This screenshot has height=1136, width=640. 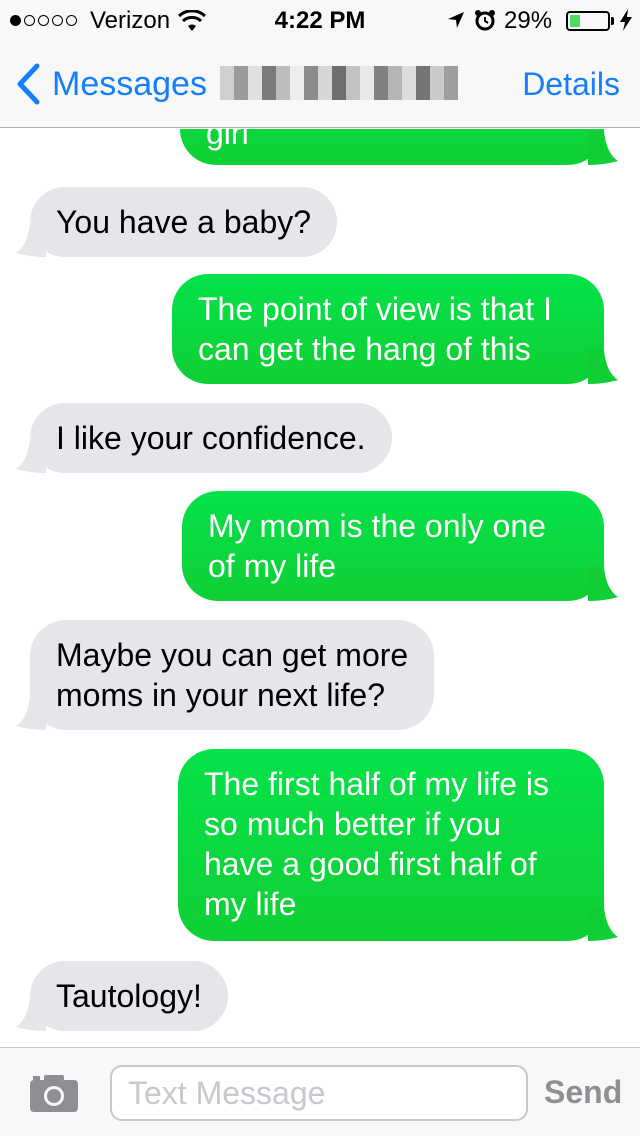 I want to click on message-input, so click(x=319, y=1093).